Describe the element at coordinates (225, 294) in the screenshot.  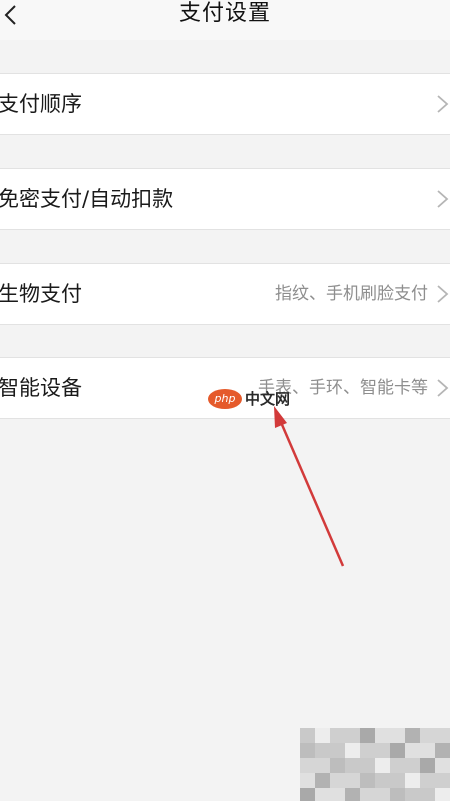
I see `settings-row-biometric-payment: 生物支付 指纹、手机刷脸支付` at that location.